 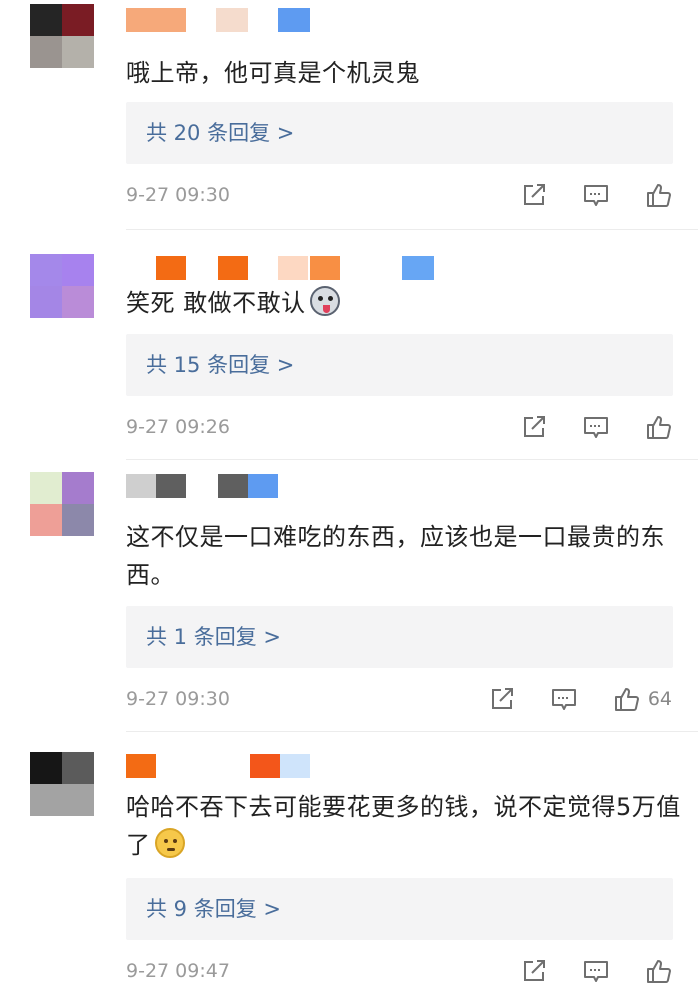 What do you see at coordinates (216, 303) in the screenshot?
I see `comment-text-content: 笑死 敢做不敢认` at bounding box center [216, 303].